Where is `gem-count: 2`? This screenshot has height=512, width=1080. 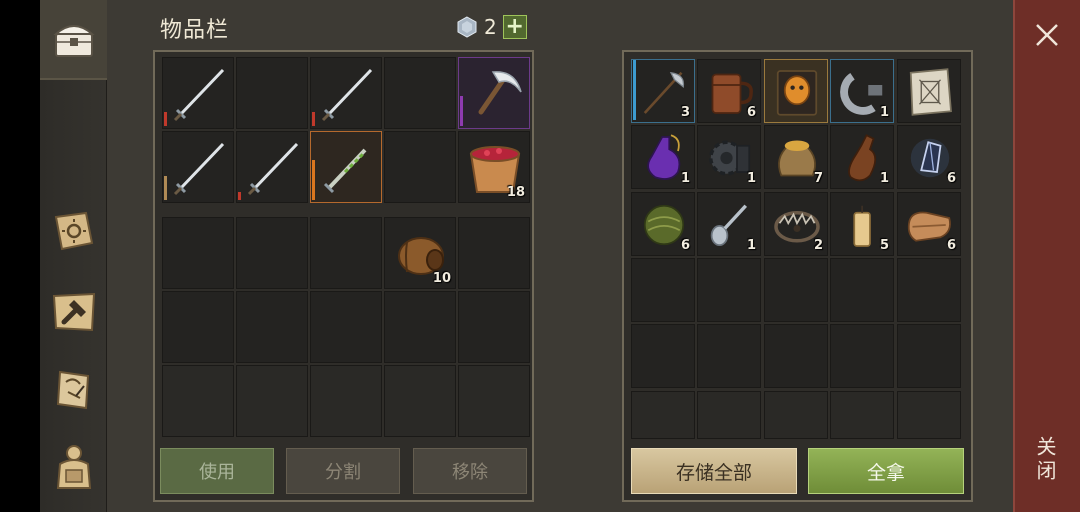
gem-count: 2 is located at coordinates (490, 27).